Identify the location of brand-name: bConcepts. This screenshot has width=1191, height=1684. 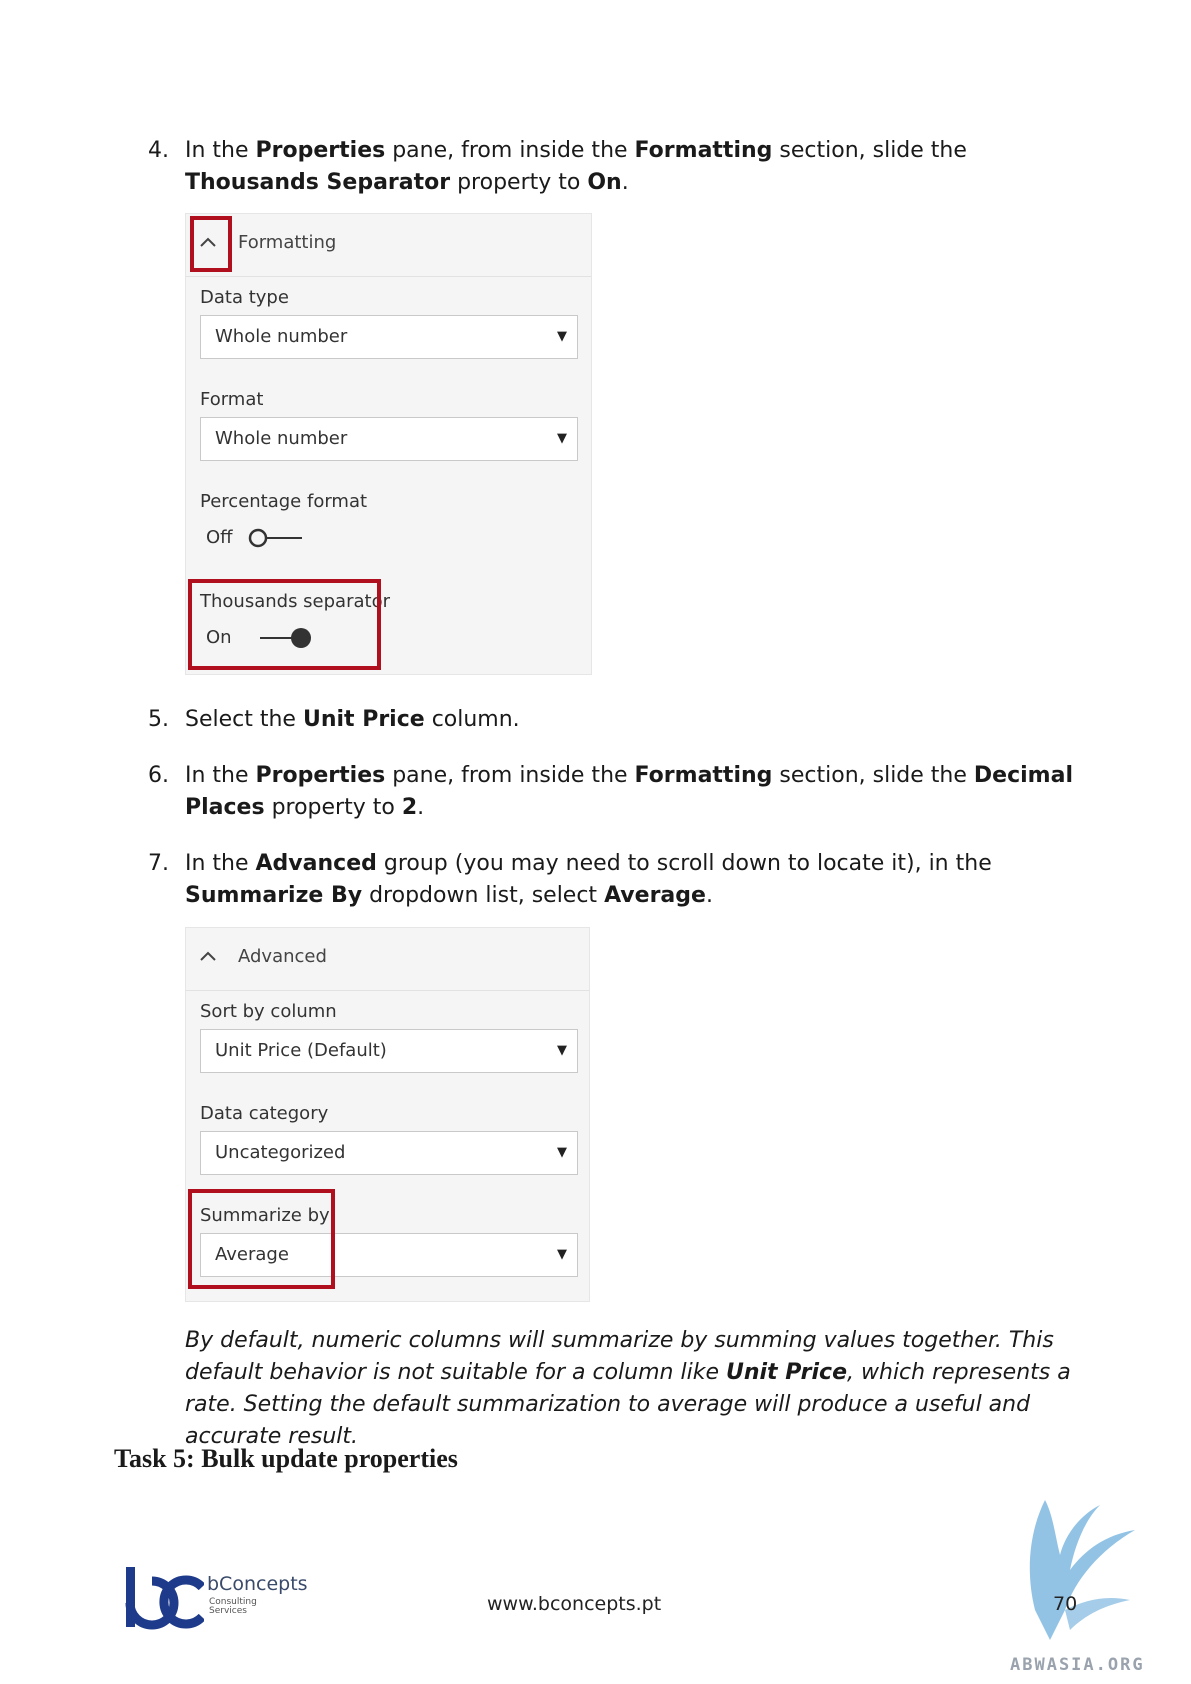
(257, 1584).